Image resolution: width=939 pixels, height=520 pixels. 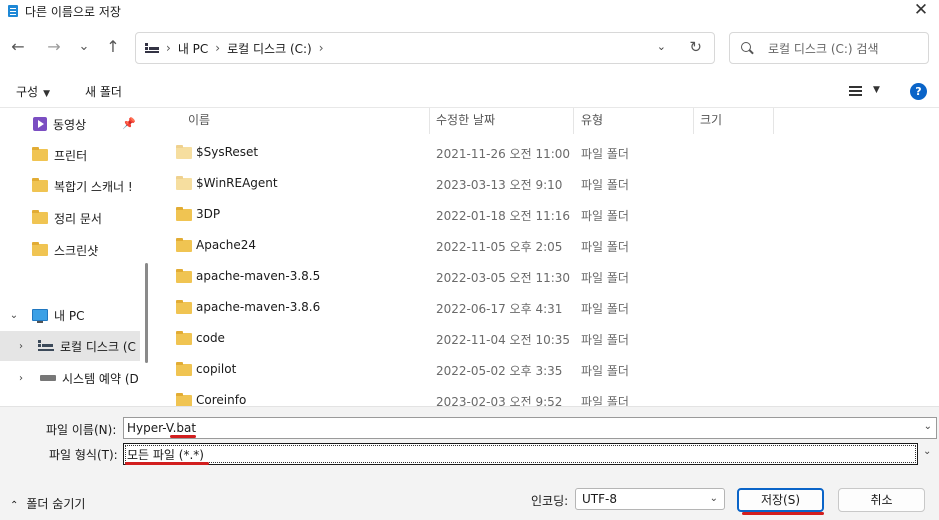 I want to click on organize-button: 구성 ▼, so click(x=33, y=91).